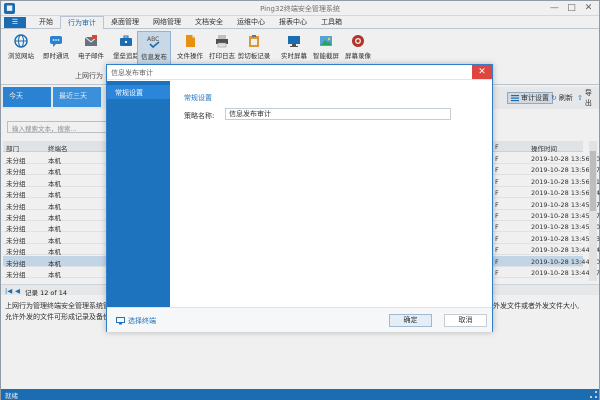 The width and height of the screenshot is (600, 400). I want to click on dialog-title-bar: 信息发布审计 ✕, so click(299, 72).